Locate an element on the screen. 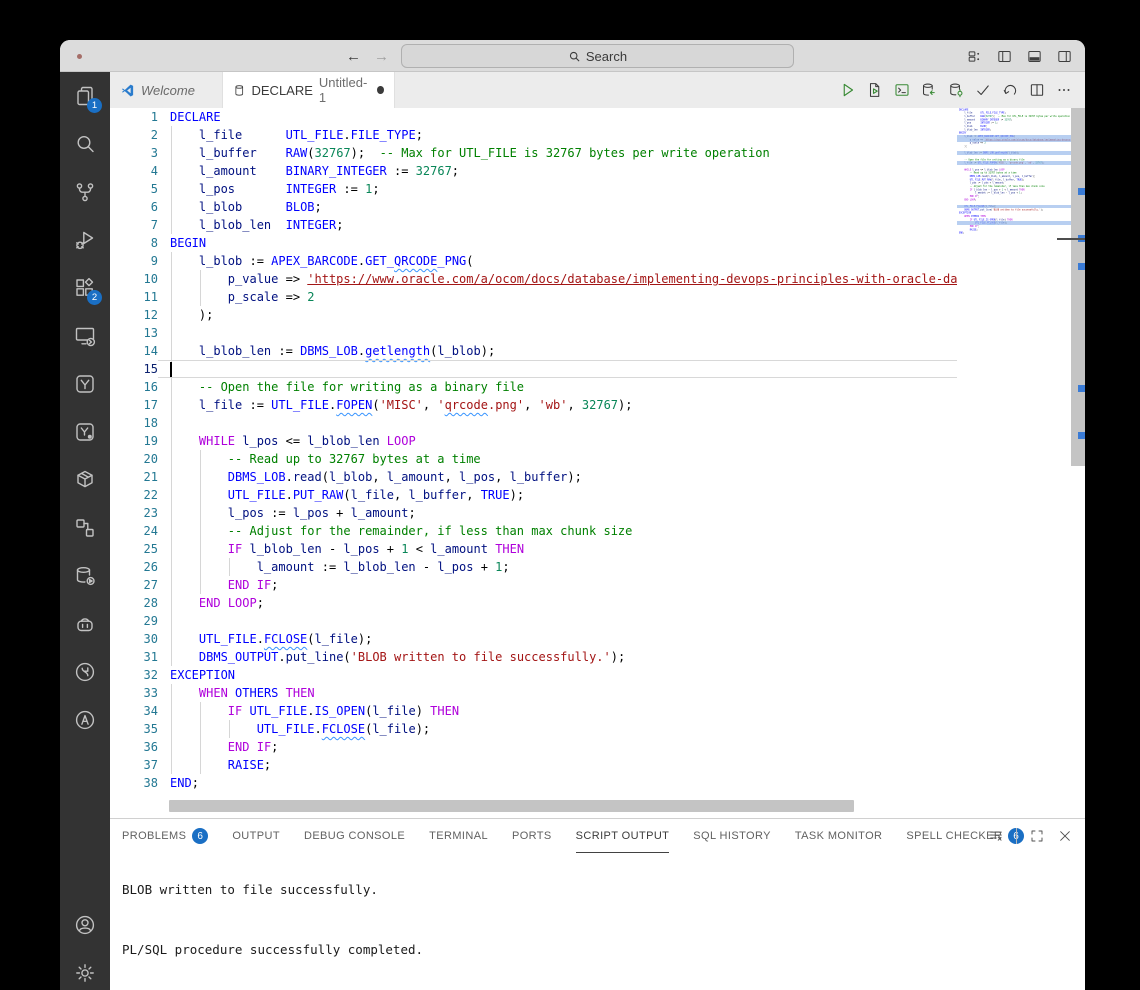 Image resolution: width=1140 pixels, height=990 pixels. toggle-secondary-sidebar-icon is located at coordinates (1064, 56).